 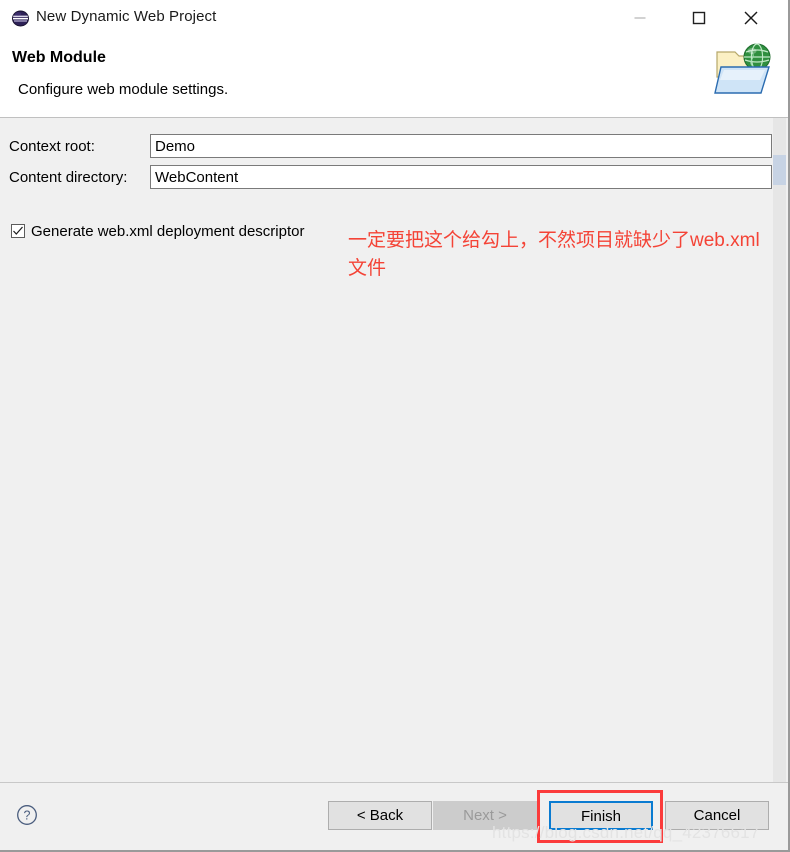 I want to click on next-button: Next >, so click(x=485, y=815).